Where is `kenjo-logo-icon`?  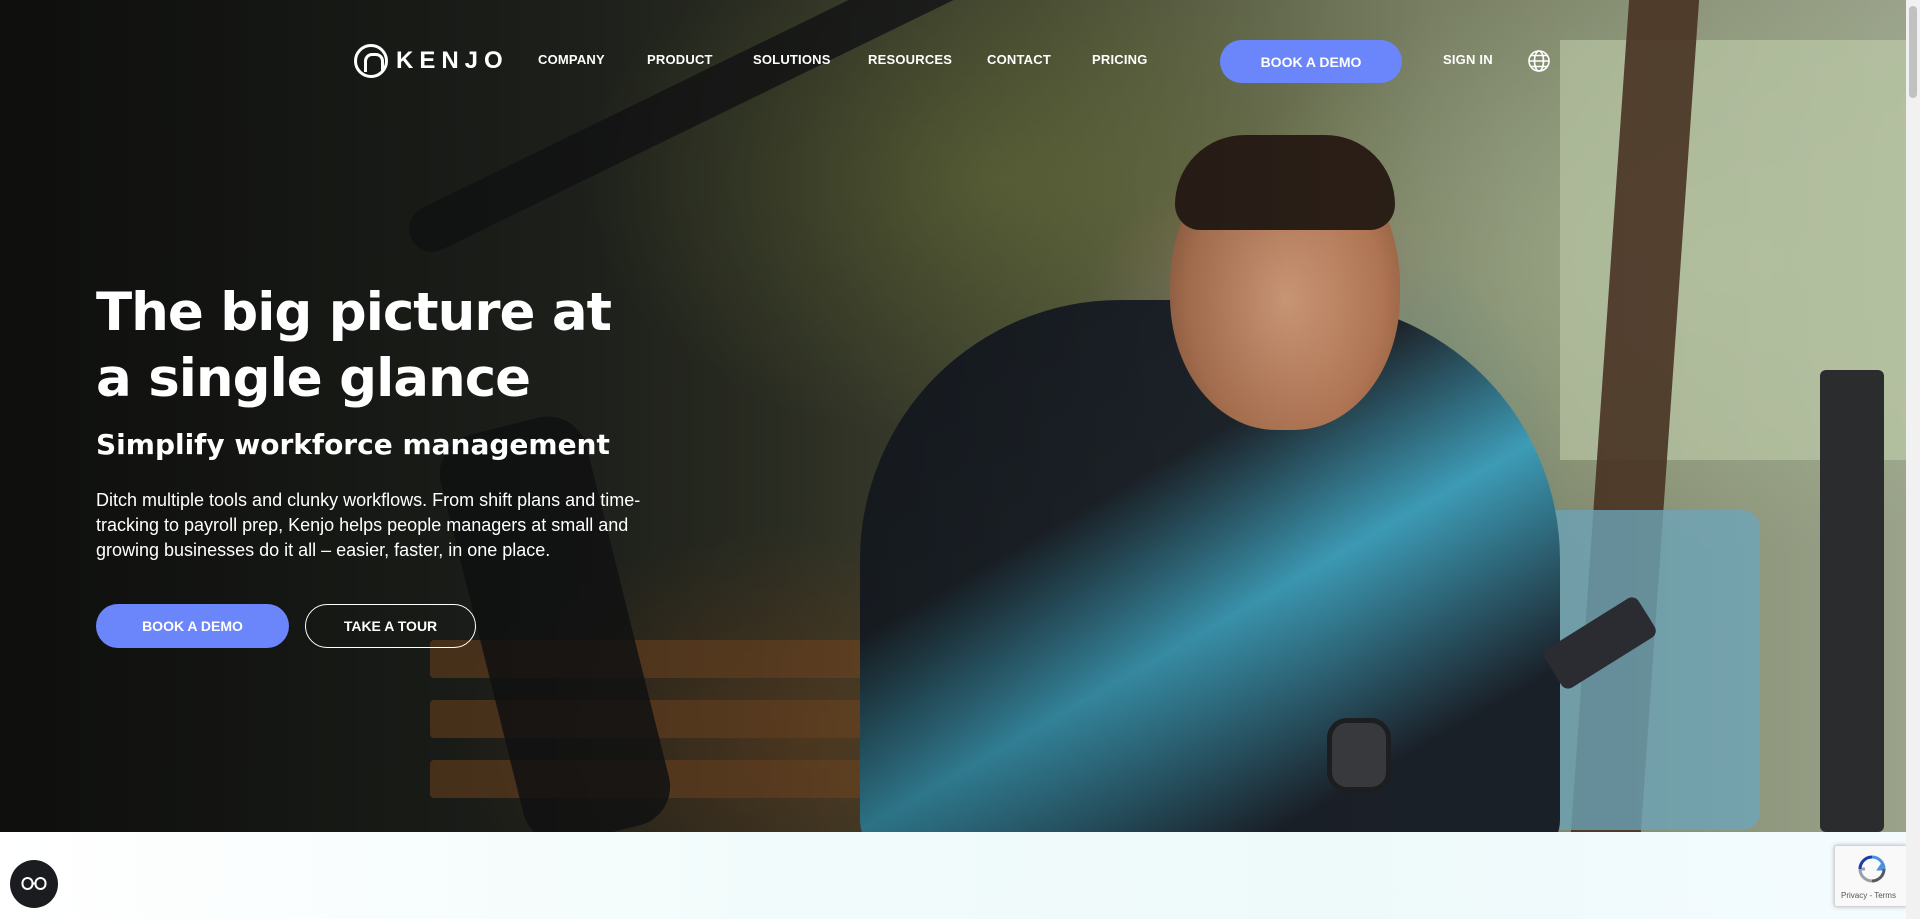
kenjo-logo-icon is located at coordinates (371, 61).